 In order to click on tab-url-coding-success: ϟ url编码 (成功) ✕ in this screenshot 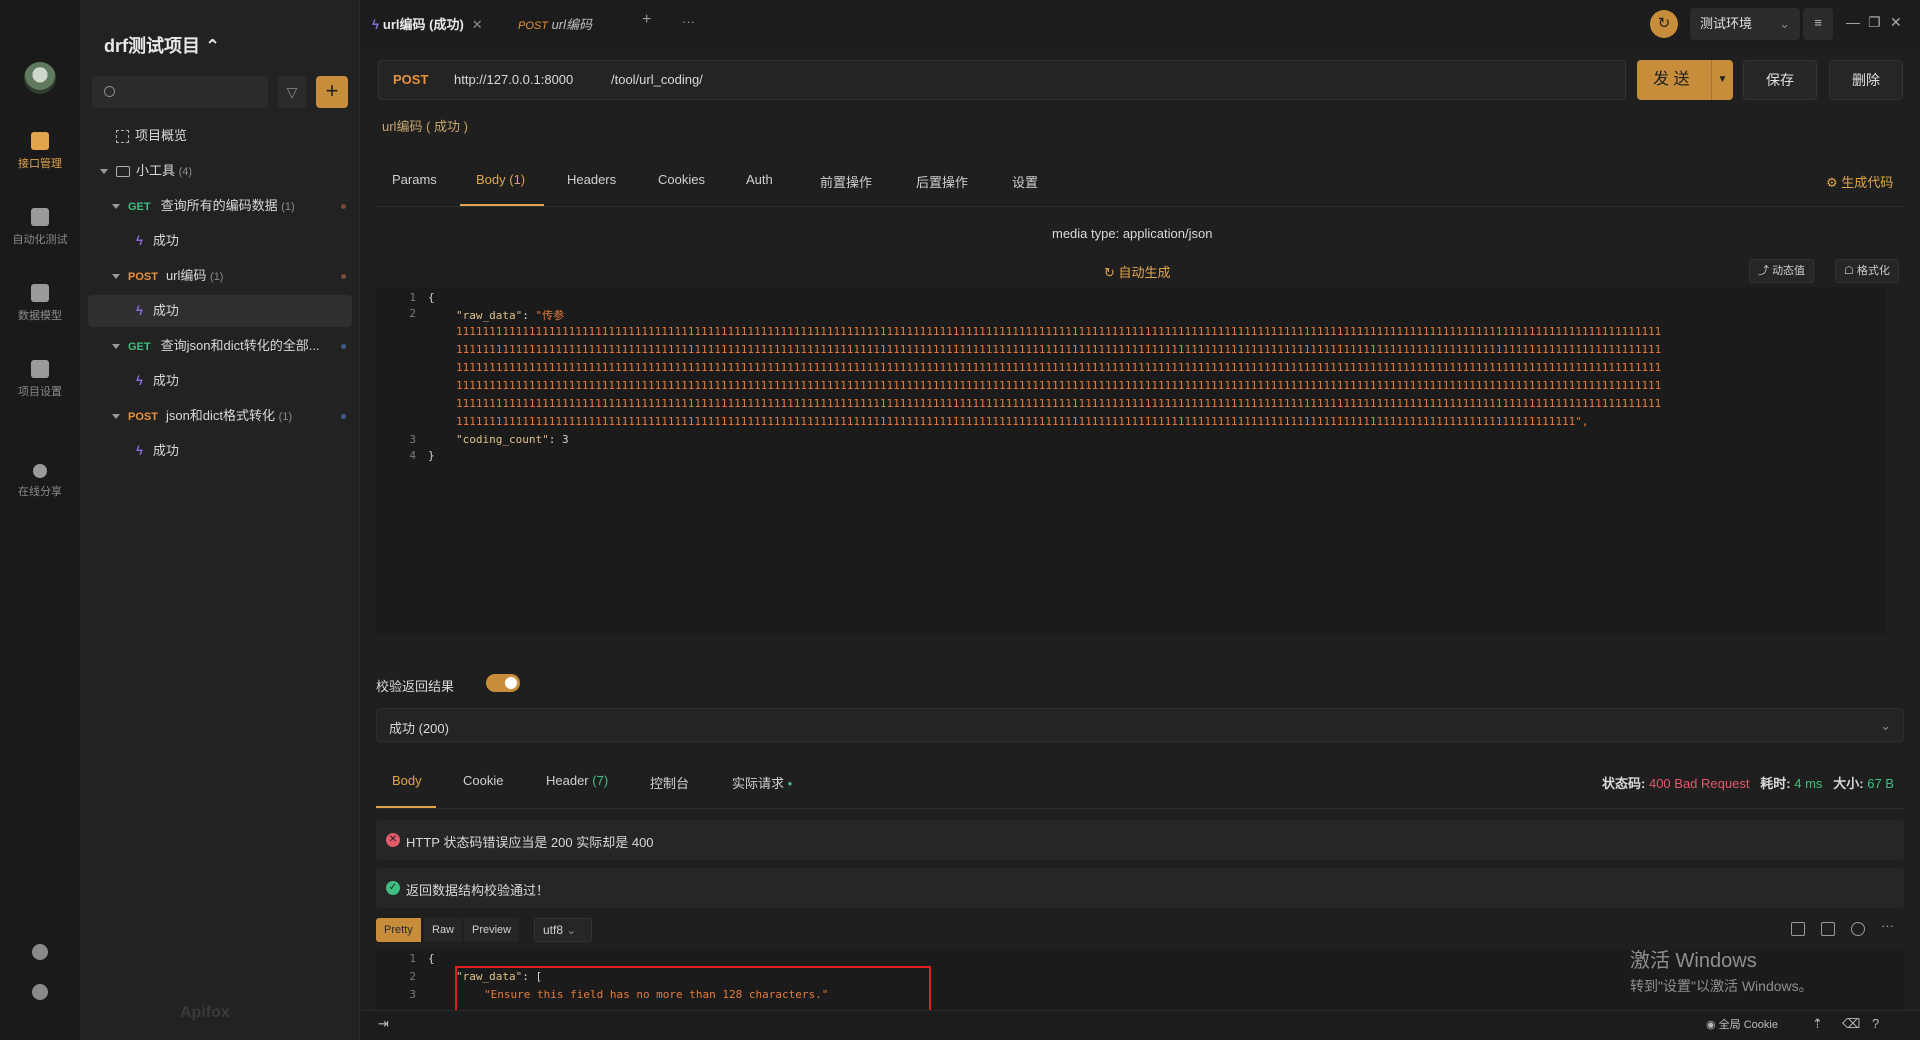, I will do `click(427, 23)`.